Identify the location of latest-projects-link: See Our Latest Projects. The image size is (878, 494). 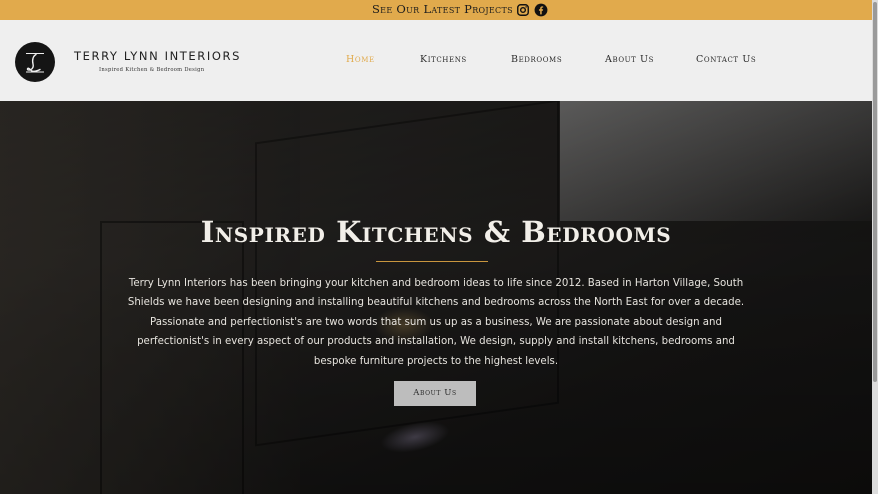
(442, 9).